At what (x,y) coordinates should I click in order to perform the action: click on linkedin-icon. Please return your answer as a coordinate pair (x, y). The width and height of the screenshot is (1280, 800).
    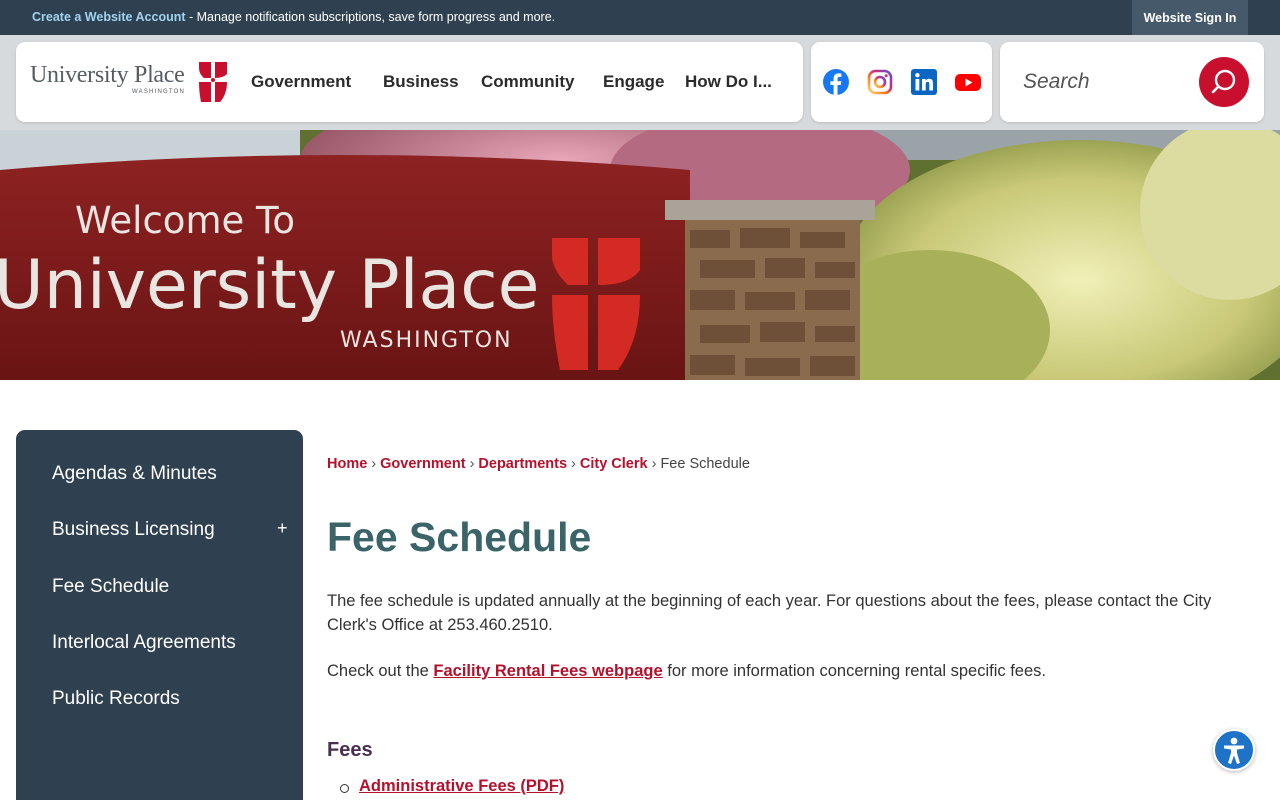
    Looking at the image, I should click on (924, 82).